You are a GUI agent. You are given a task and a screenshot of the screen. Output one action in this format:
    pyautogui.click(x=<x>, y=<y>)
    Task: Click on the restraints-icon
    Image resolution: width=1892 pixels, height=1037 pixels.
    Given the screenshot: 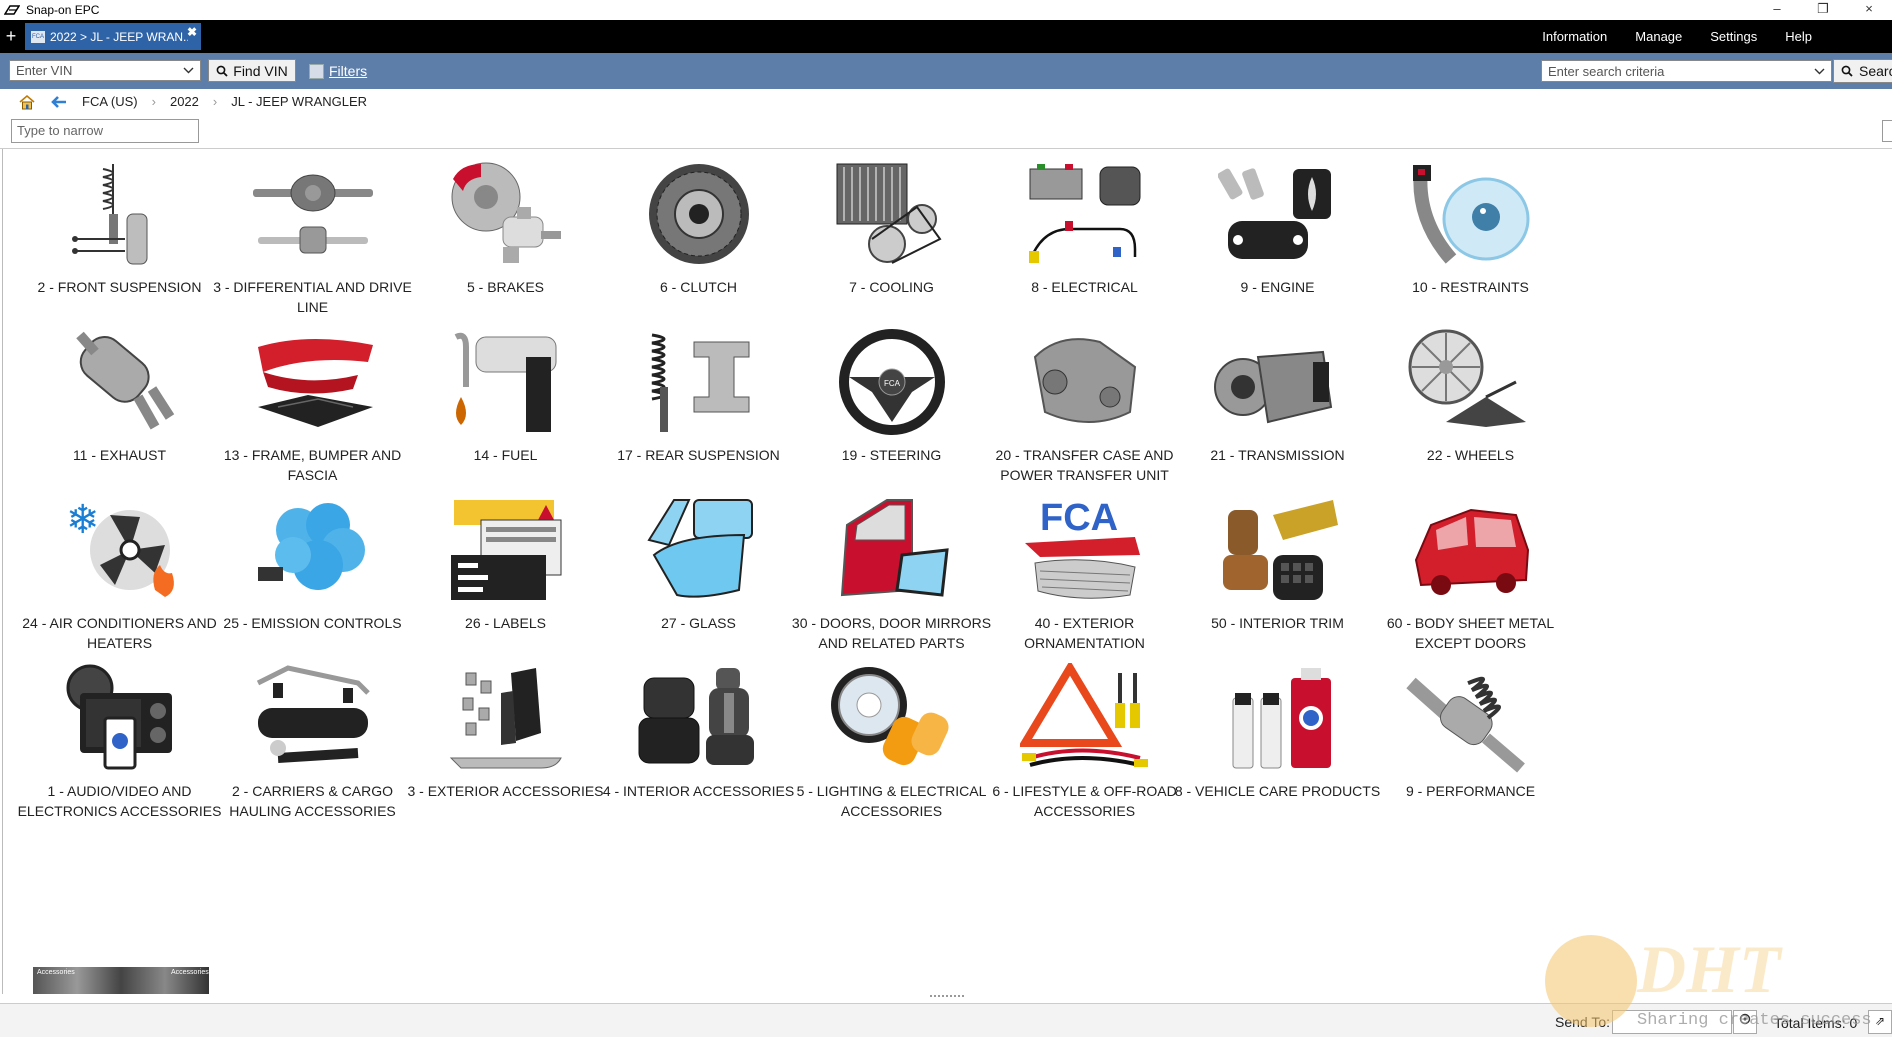 What is the action you would take?
    pyautogui.click(x=1470, y=214)
    